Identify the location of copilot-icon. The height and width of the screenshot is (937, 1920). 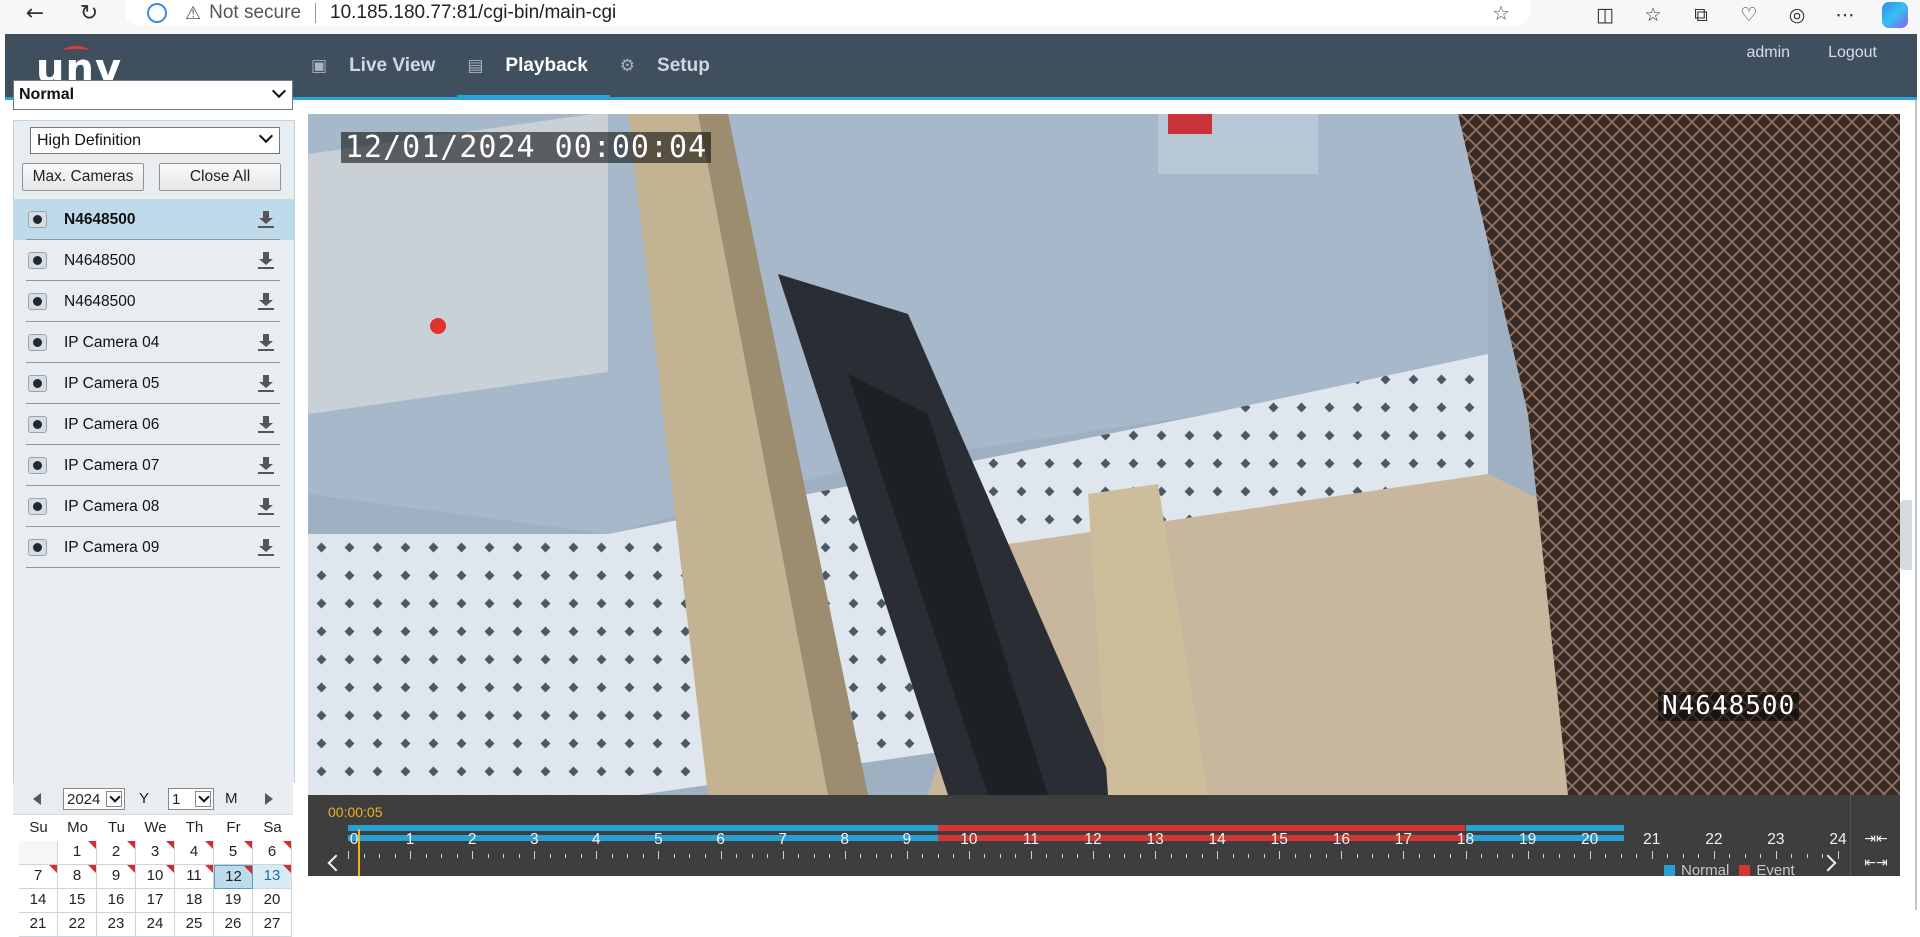
(1895, 15).